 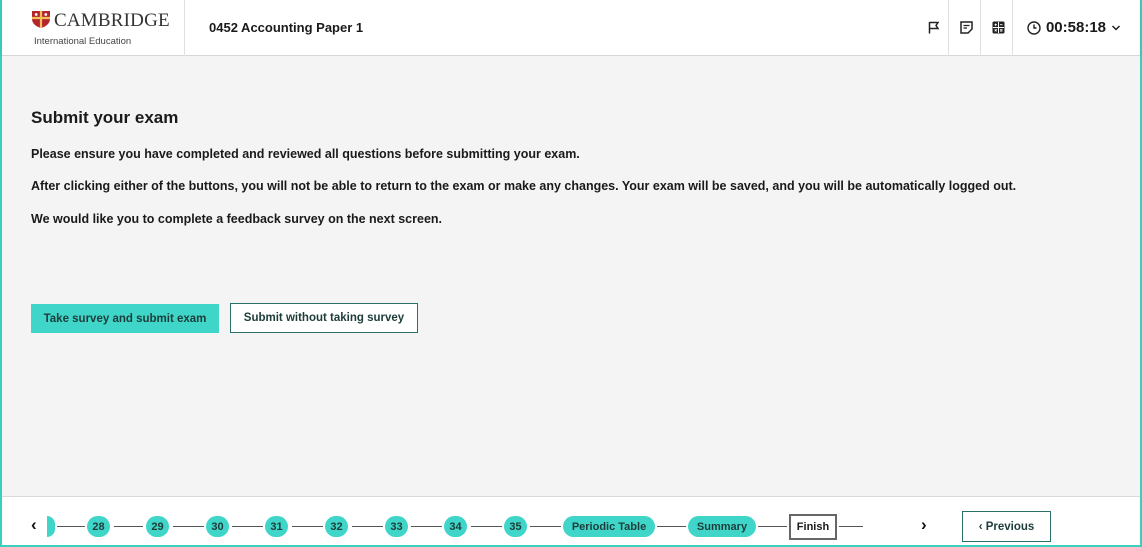 I want to click on calculator-button, so click(x=999, y=28).